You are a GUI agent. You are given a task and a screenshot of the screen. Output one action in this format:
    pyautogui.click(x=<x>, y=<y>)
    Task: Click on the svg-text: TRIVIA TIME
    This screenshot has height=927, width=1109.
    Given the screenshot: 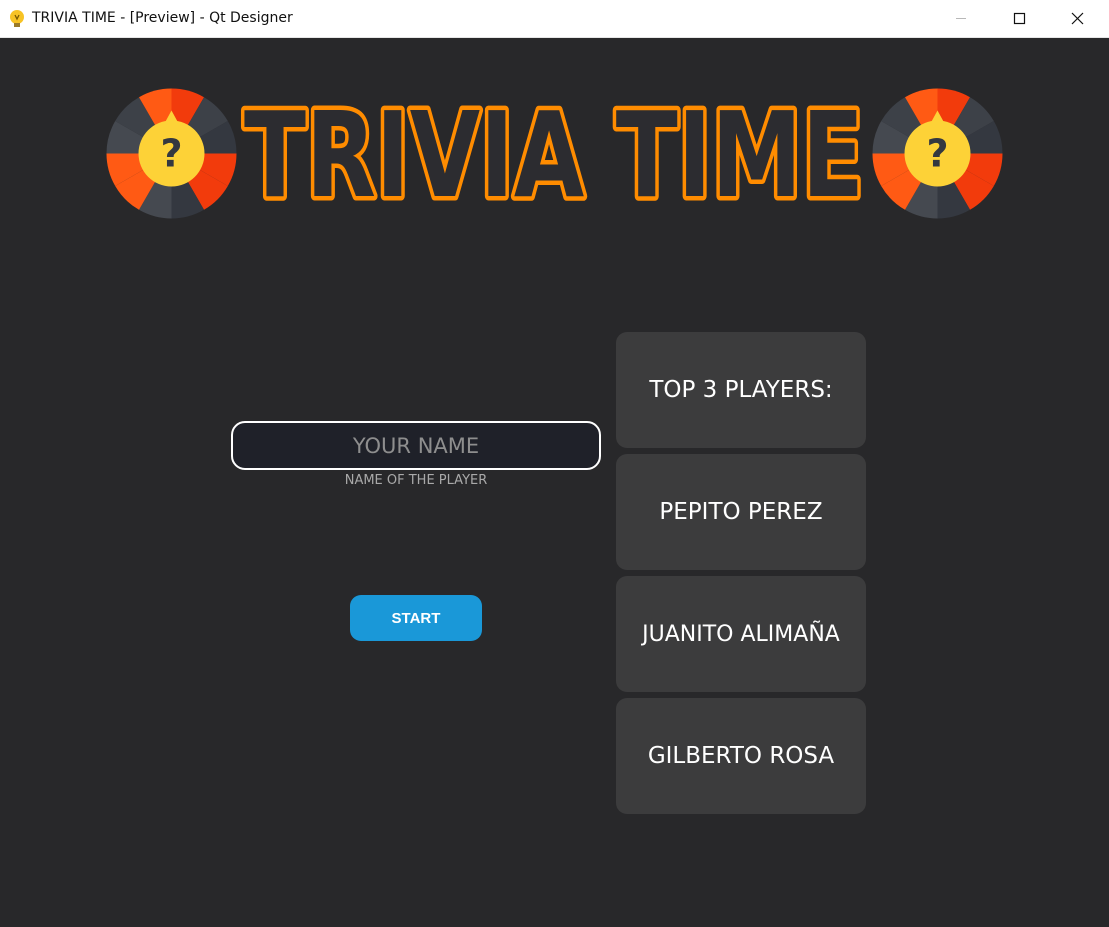 What is the action you would take?
    pyautogui.click(x=554, y=152)
    